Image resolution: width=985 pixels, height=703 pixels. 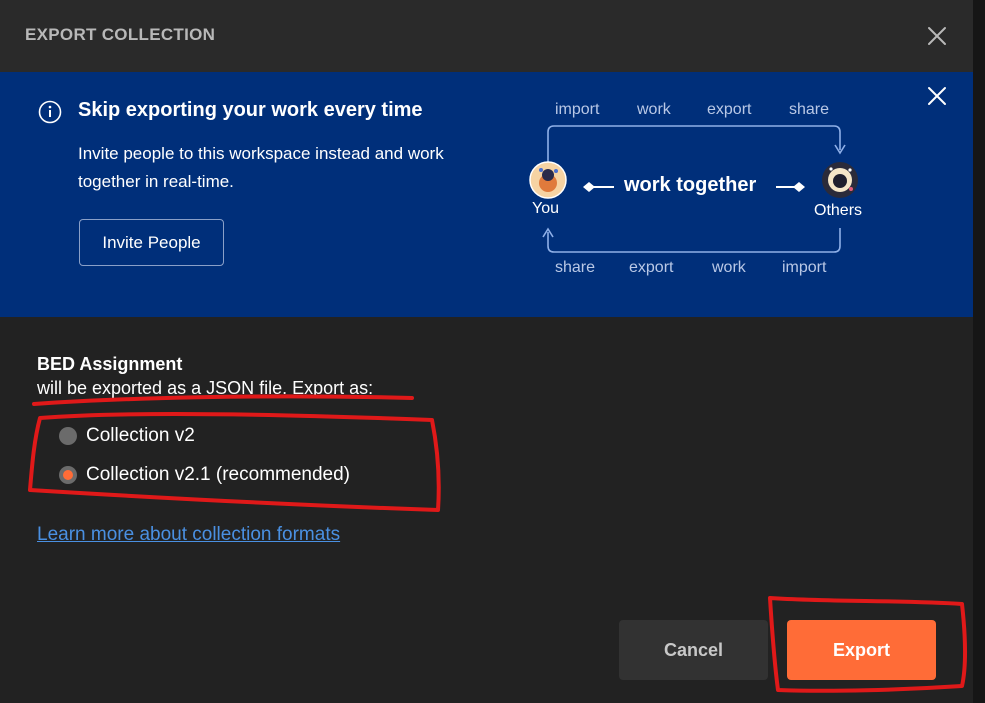 What do you see at coordinates (218, 474) in the screenshot?
I see `radio-label: Collection v2.1 (recommended)` at bounding box center [218, 474].